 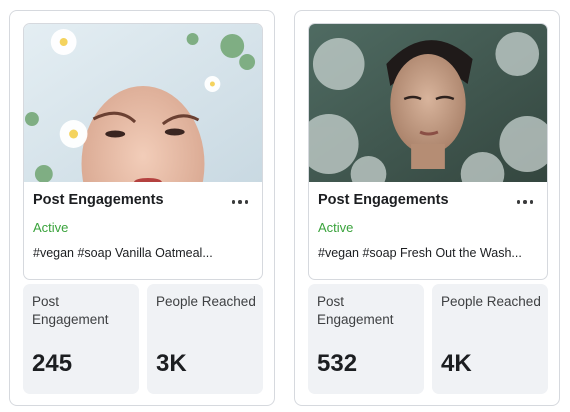 What do you see at coordinates (456, 363) in the screenshot?
I see `metric-value: 4K` at bounding box center [456, 363].